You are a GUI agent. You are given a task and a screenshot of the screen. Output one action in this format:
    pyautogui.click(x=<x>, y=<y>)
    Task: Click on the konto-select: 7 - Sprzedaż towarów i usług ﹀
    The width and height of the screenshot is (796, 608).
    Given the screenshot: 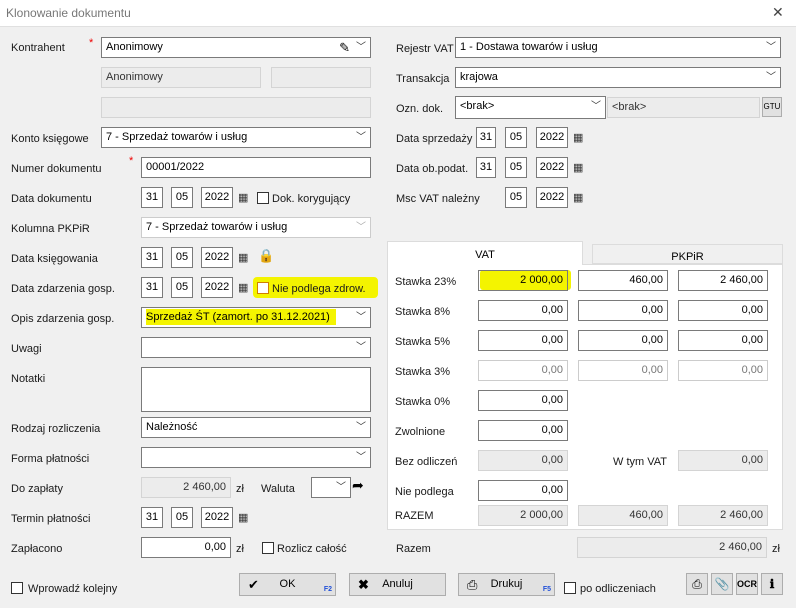 What is the action you would take?
    pyautogui.click(x=236, y=137)
    